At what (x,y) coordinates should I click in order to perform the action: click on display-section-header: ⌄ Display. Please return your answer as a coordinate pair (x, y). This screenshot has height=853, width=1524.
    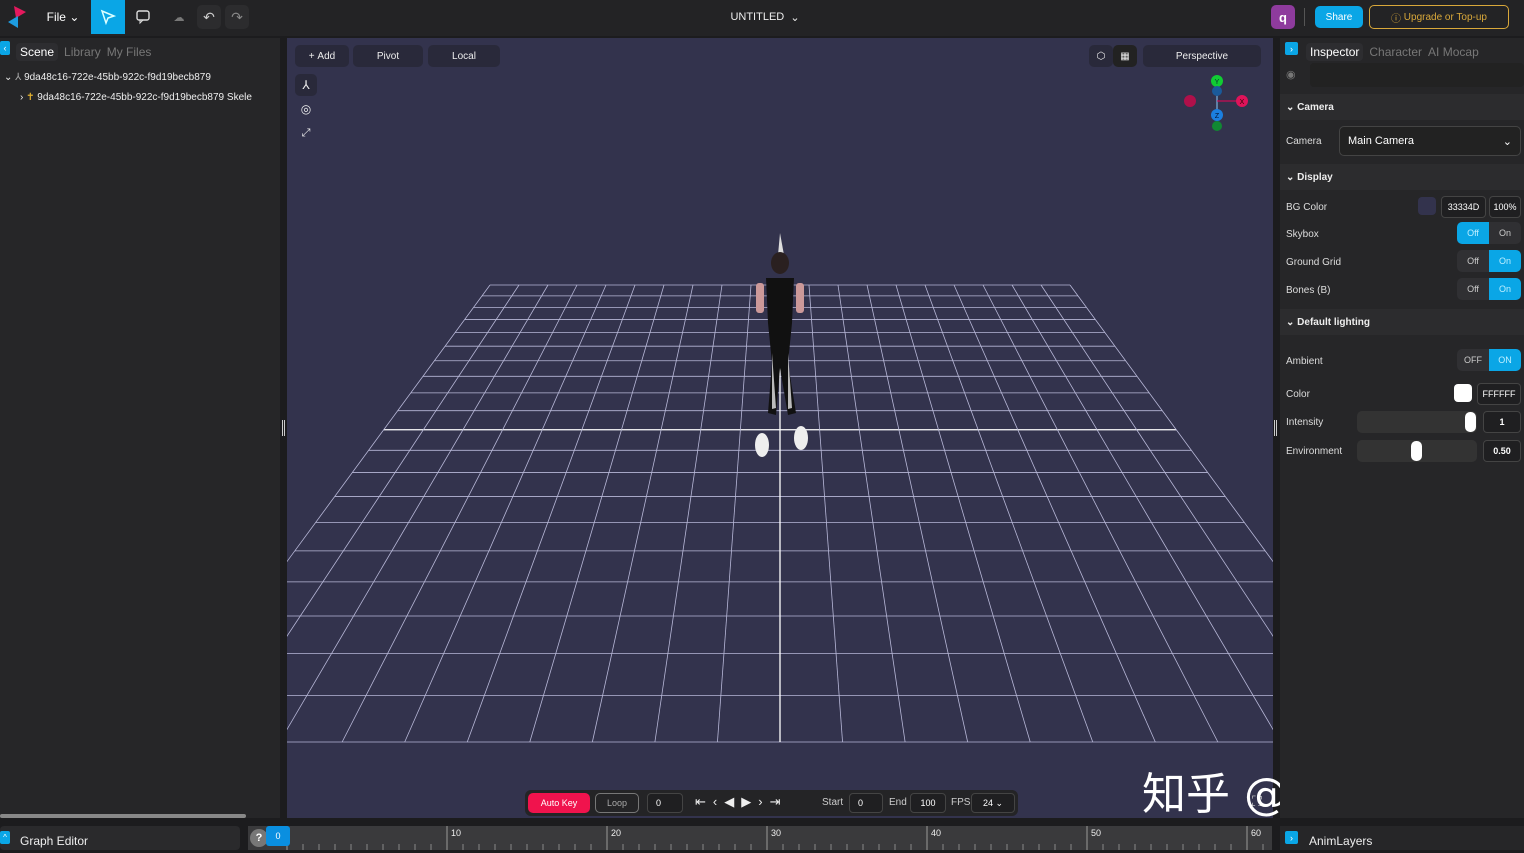
    Looking at the image, I should click on (1402, 177).